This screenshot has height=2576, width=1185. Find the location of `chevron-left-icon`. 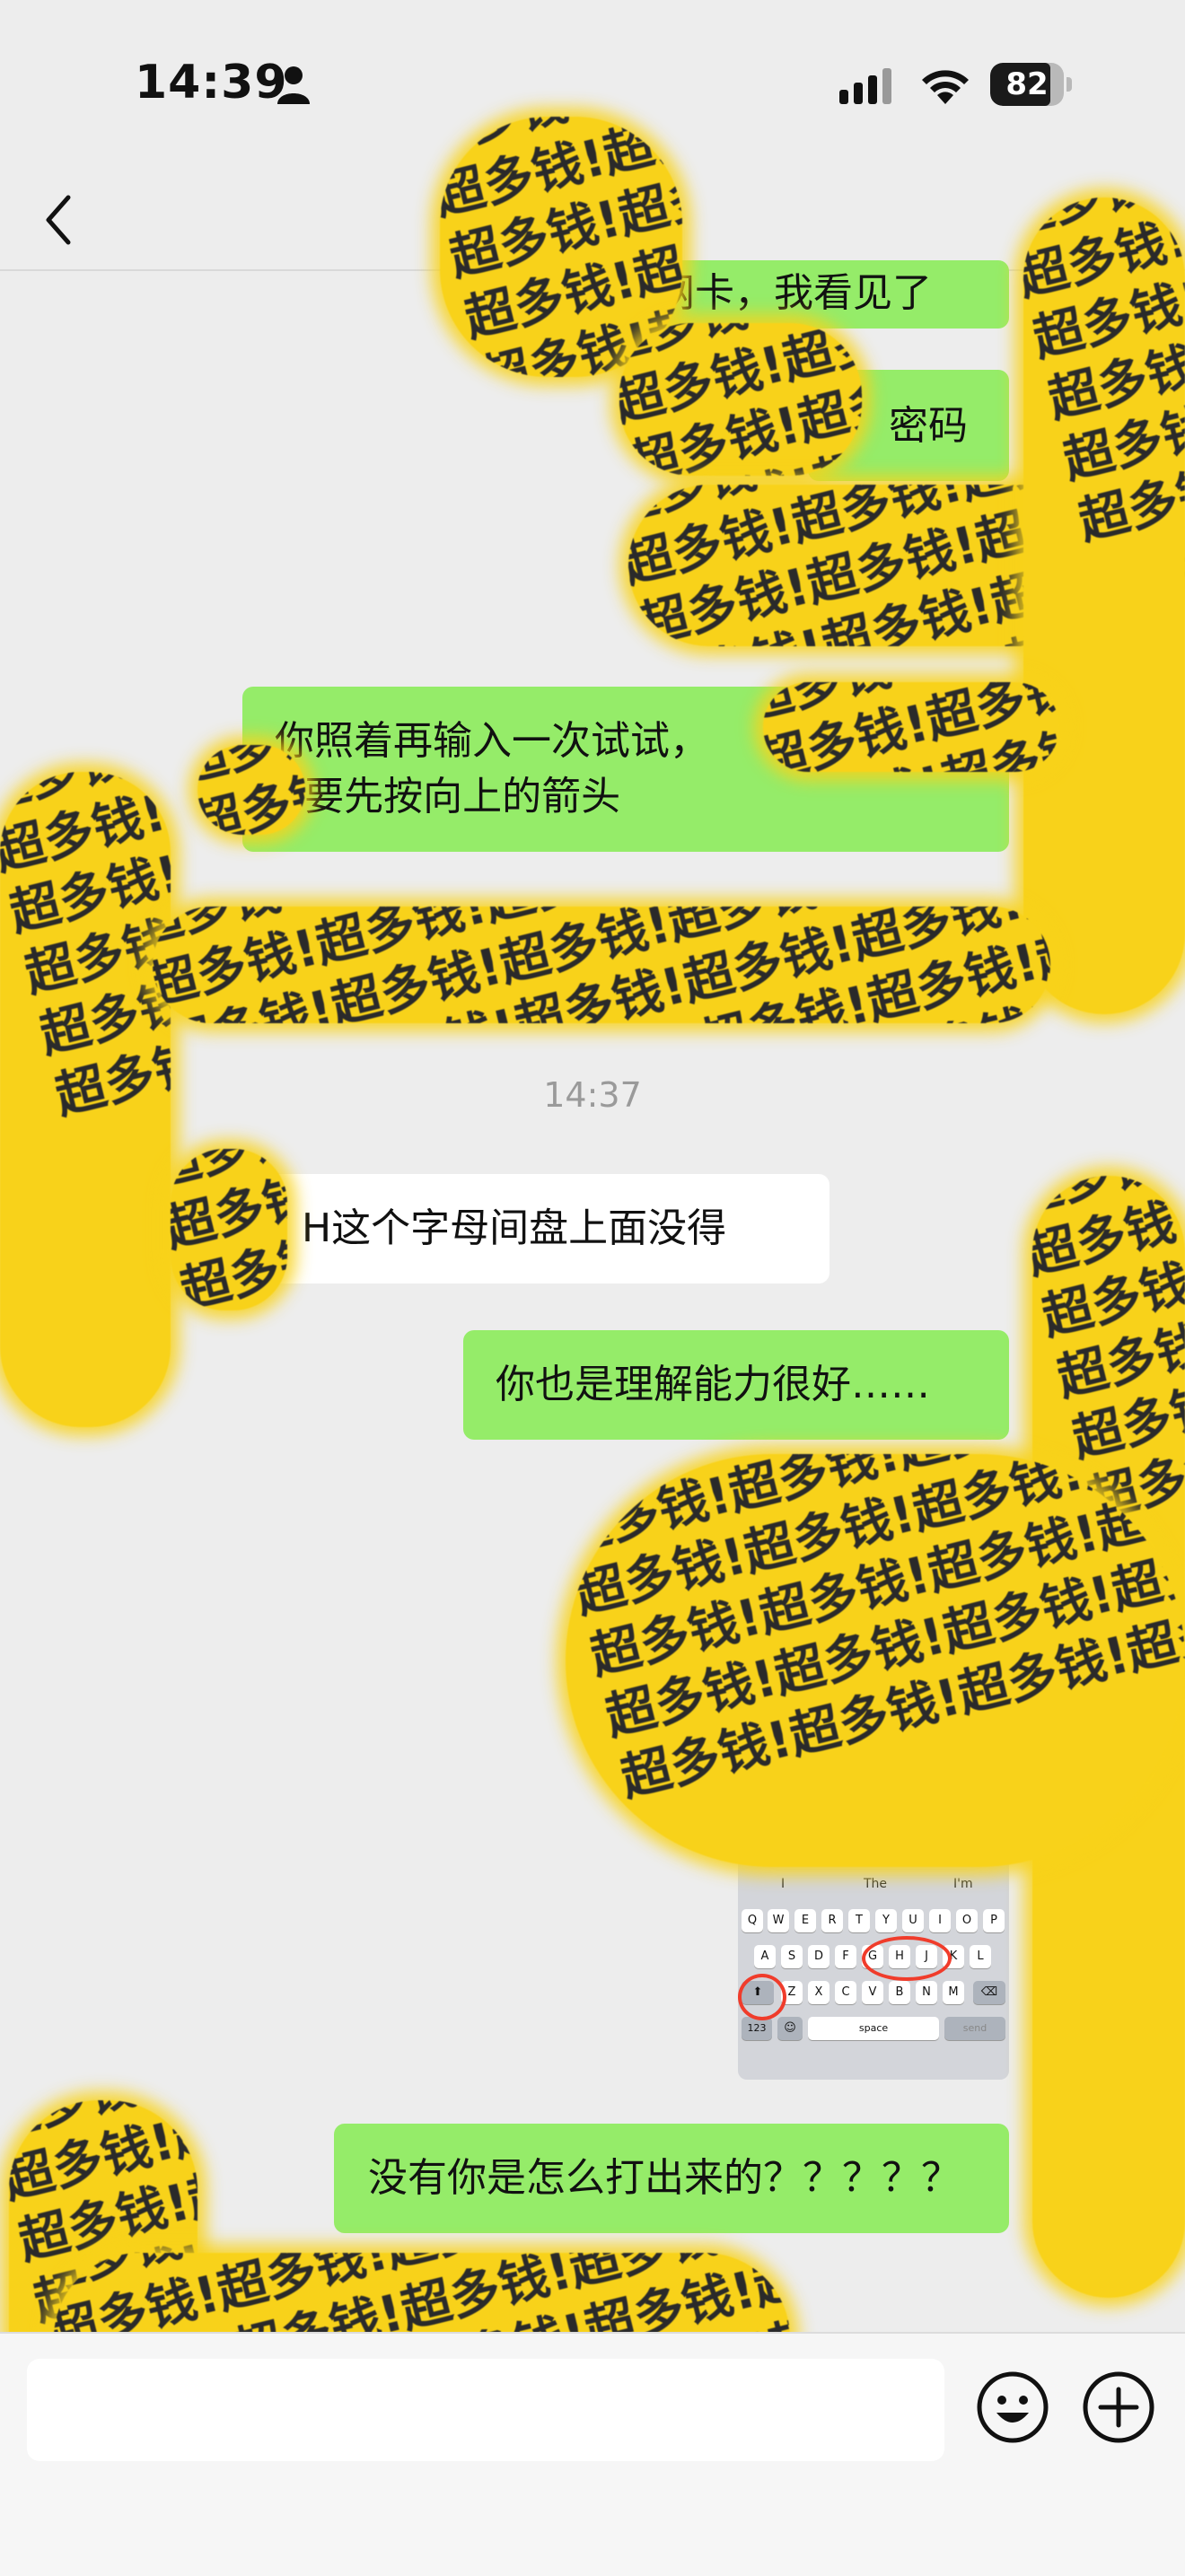

chevron-left-icon is located at coordinates (58, 219).